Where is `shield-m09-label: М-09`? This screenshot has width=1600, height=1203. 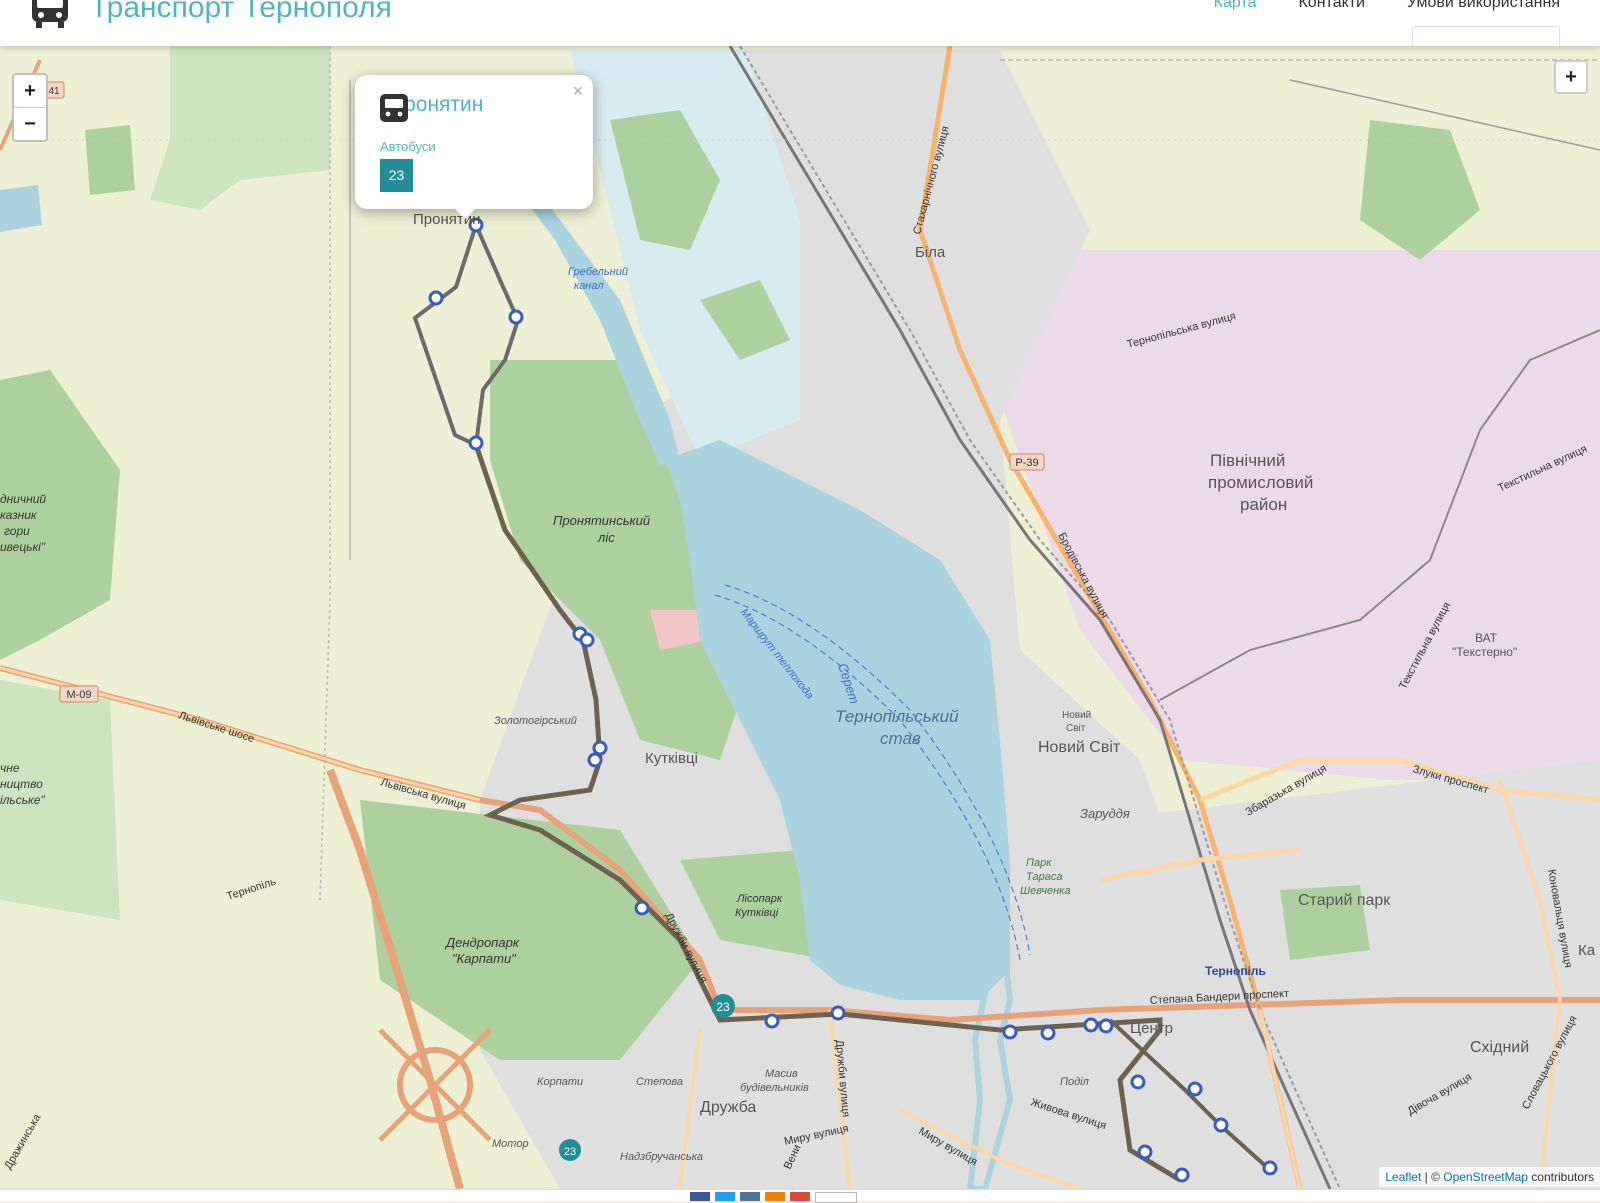 shield-m09-label: М-09 is located at coordinates (78, 695).